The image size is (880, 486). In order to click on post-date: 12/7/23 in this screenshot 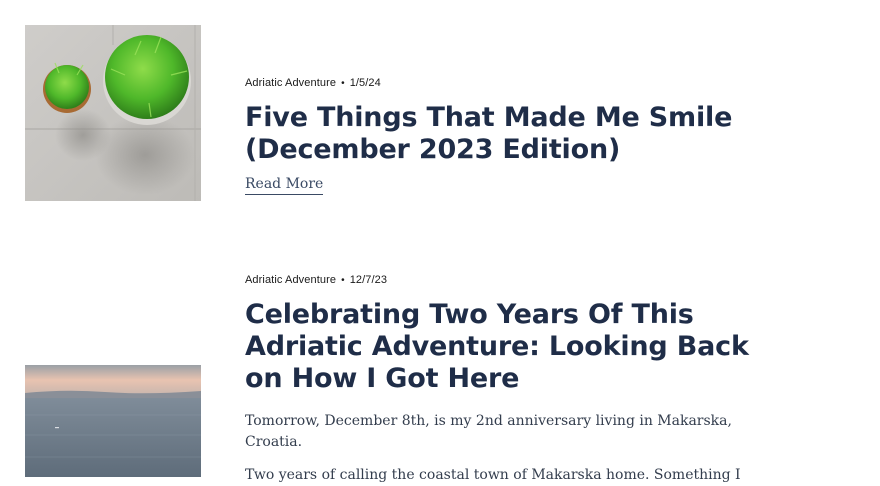, I will do `click(368, 280)`.